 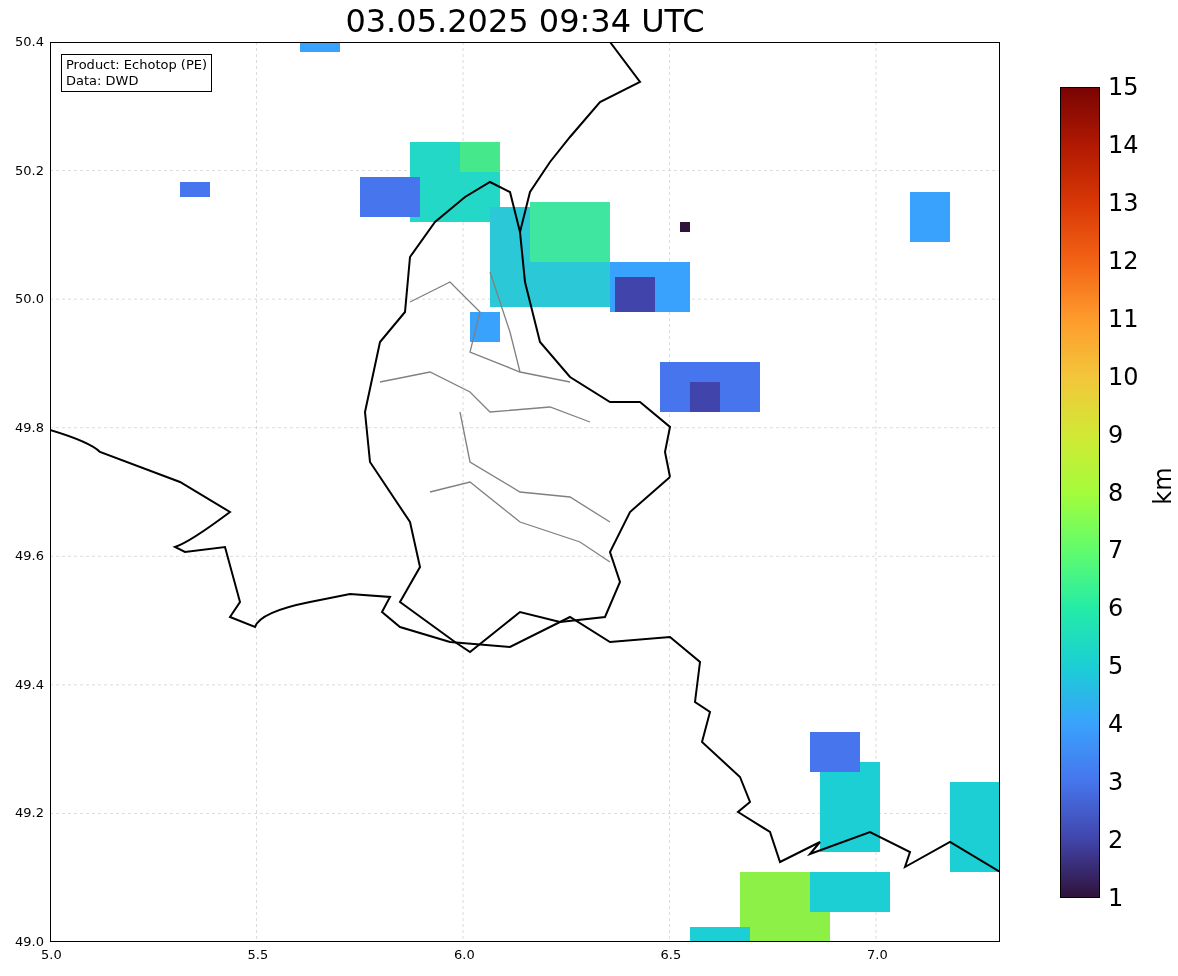 I want to click on x-tick-label: 7.0, so click(x=877, y=954).